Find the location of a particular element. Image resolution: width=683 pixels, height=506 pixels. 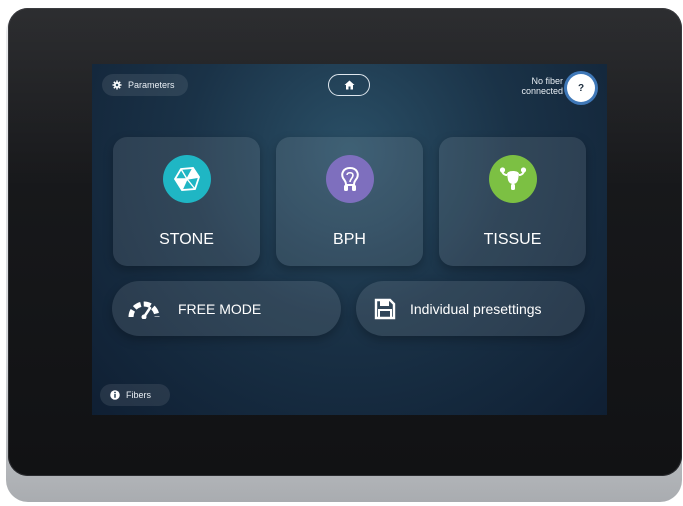

fibers-button: Fibers is located at coordinates (135, 395).